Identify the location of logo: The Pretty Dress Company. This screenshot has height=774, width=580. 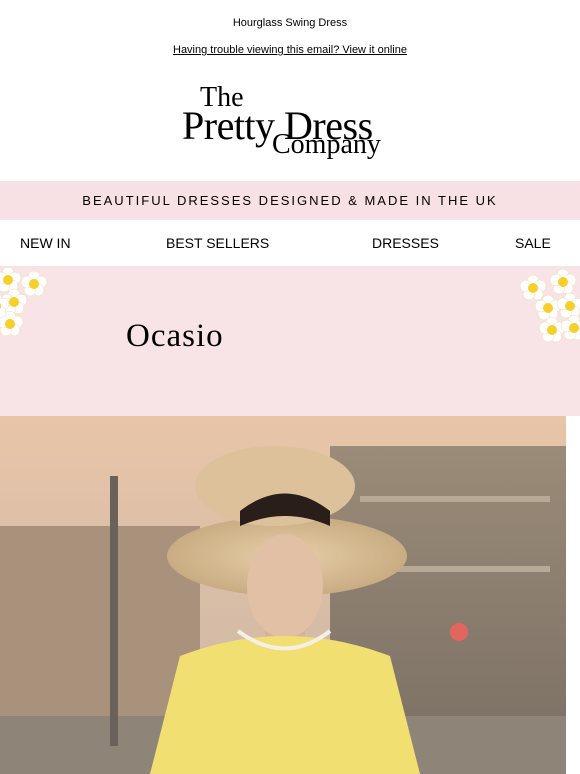
(290, 124).